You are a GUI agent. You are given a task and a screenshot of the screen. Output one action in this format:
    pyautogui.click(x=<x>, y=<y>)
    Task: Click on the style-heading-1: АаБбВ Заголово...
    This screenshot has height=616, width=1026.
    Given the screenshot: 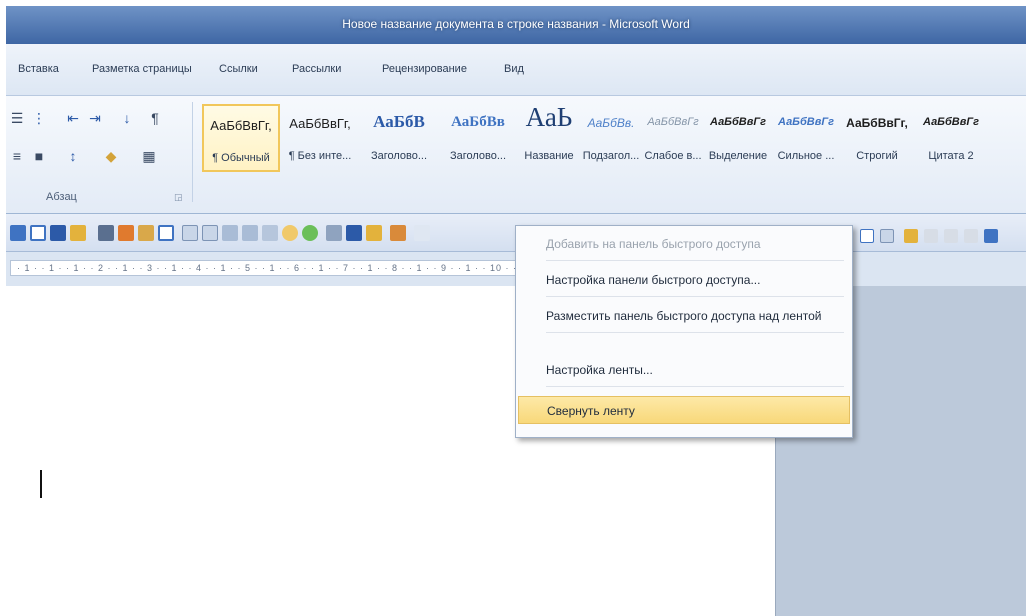 What is the action you would take?
    pyautogui.click(x=399, y=138)
    